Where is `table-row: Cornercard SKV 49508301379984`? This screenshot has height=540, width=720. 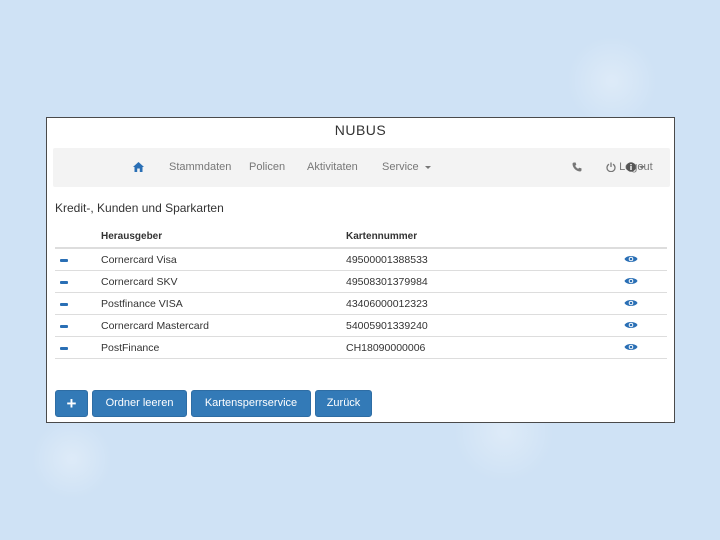
table-row: Cornercard SKV 49508301379984 is located at coordinates (361, 282).